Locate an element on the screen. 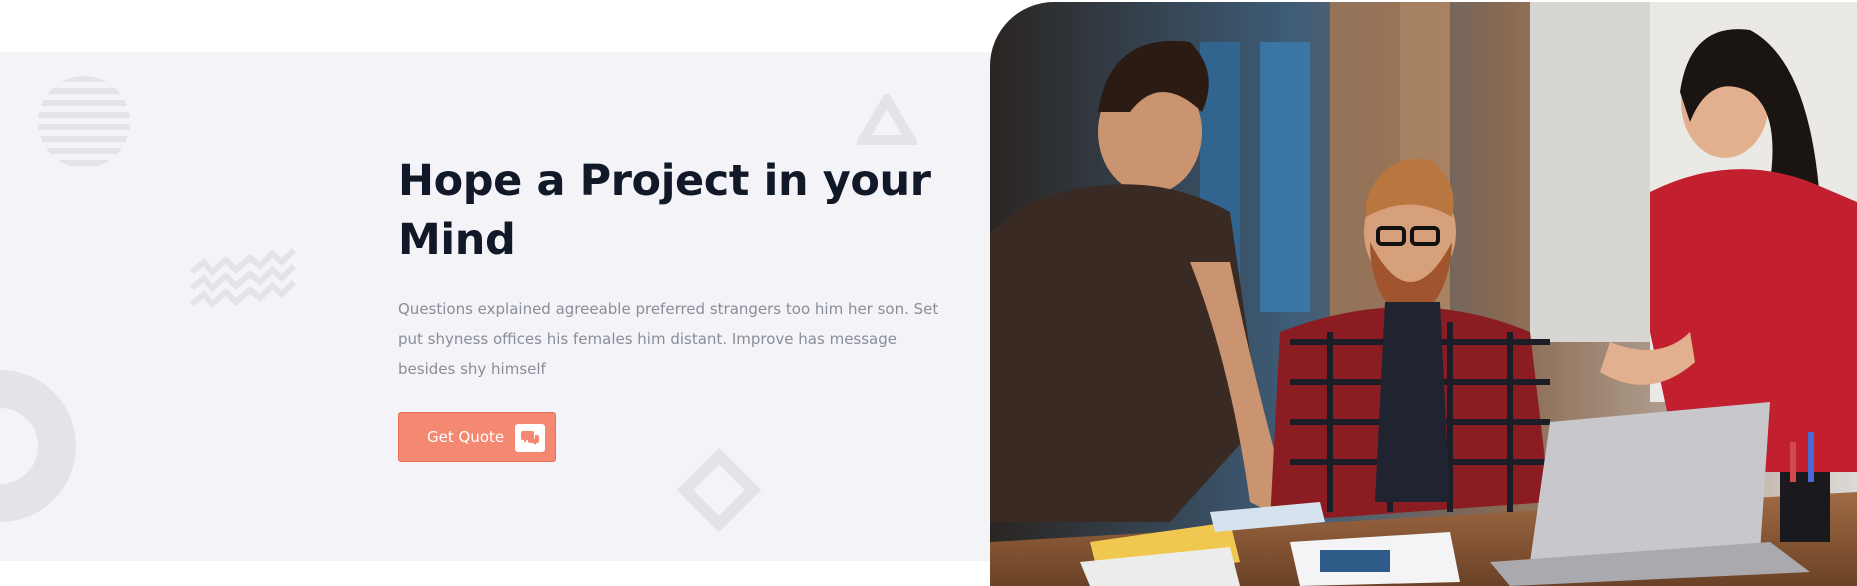 The width and height of the screenshot is (1857, 586). get-quote-button: Get Quote is located at coordinates (477, 437).